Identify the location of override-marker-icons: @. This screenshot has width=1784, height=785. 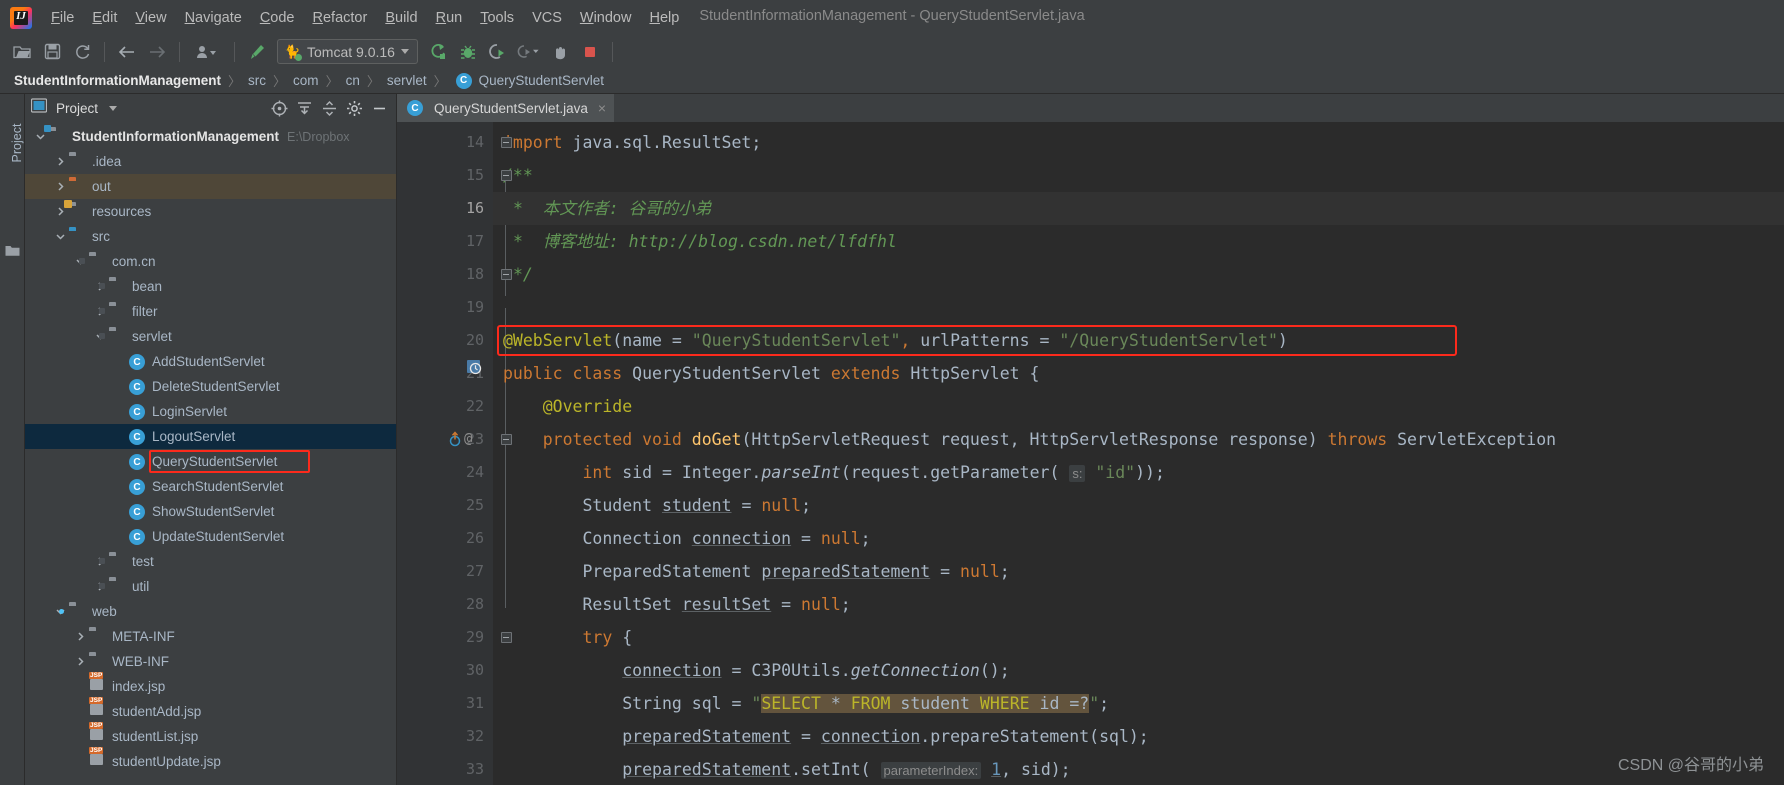
(460, 439).